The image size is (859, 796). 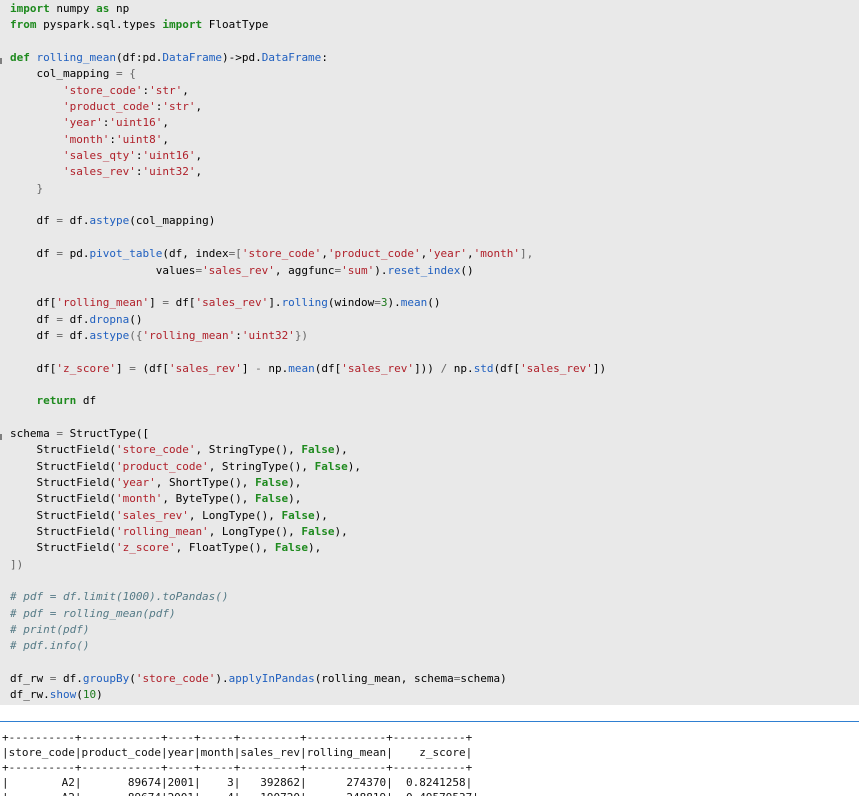 I want to click on code-token: (, so click(x=79, y=695).